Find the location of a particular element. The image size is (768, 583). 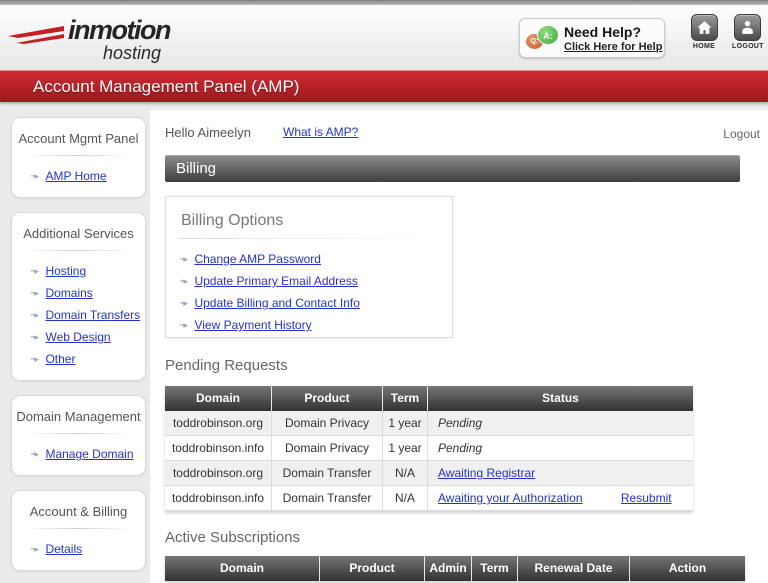

logout-button-wrap: LOGOUT is located at coordinates (748, 32).